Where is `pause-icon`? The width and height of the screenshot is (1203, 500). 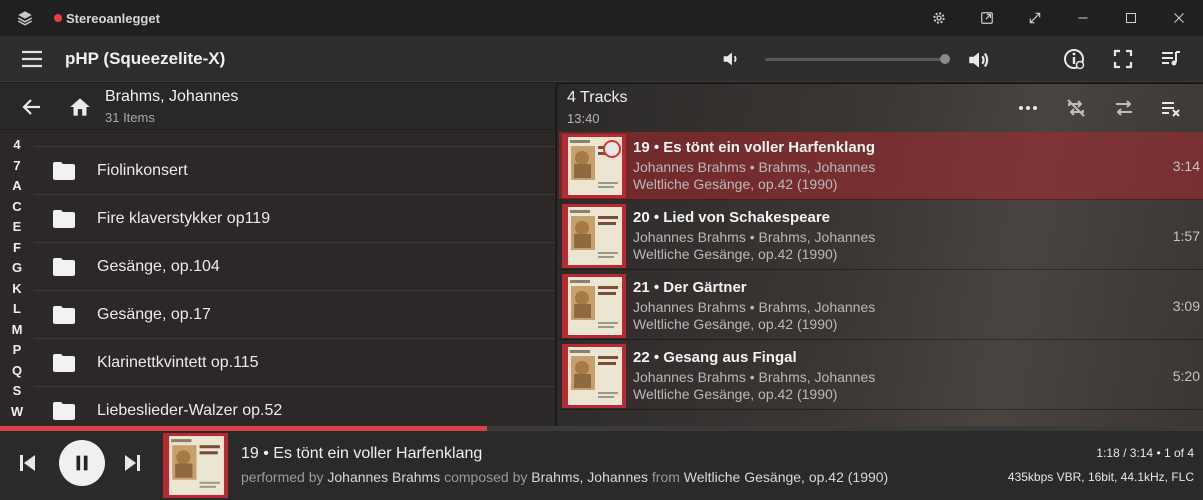 pause-icon is located at coordinates (82, 463).